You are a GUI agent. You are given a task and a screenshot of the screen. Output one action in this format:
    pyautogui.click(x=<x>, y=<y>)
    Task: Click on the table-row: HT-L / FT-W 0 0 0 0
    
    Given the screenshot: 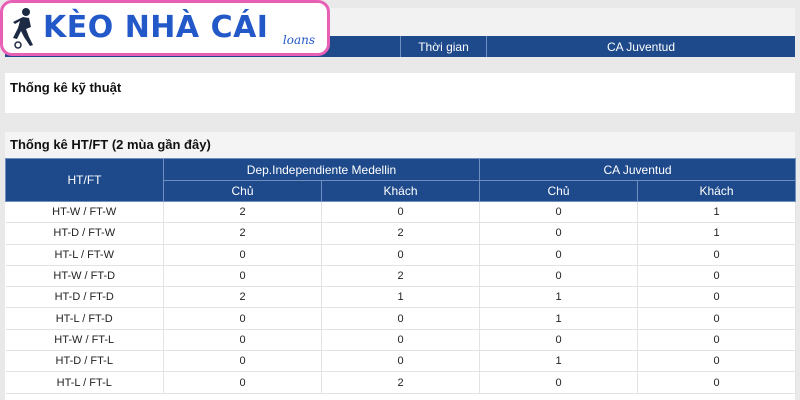 What is the action you would take?
    pyautogui.click(x=401, y=255)
    